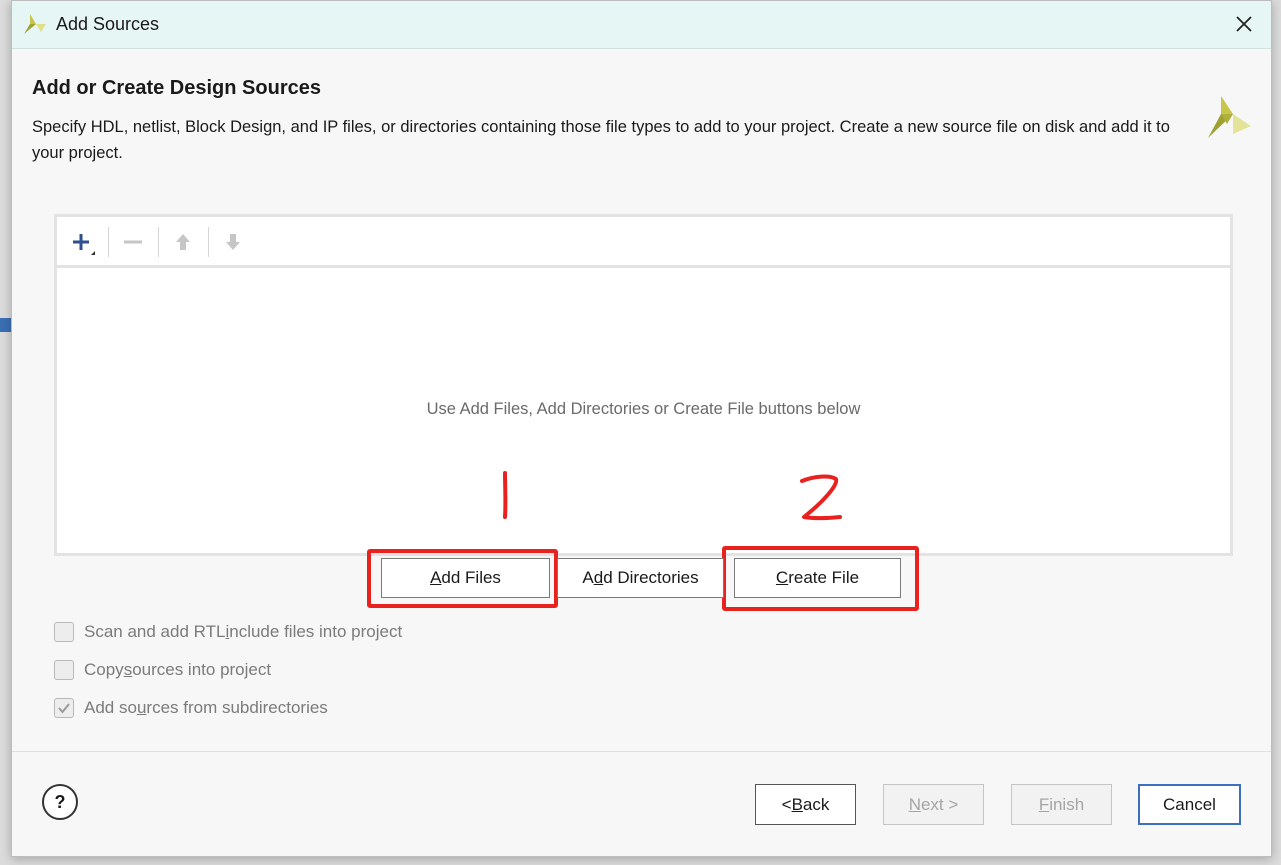 This screenshot has height=865, width=1281. Describe the element at coordinates (60, 802) in the screenshot. I see `help-button: ?` at that location.